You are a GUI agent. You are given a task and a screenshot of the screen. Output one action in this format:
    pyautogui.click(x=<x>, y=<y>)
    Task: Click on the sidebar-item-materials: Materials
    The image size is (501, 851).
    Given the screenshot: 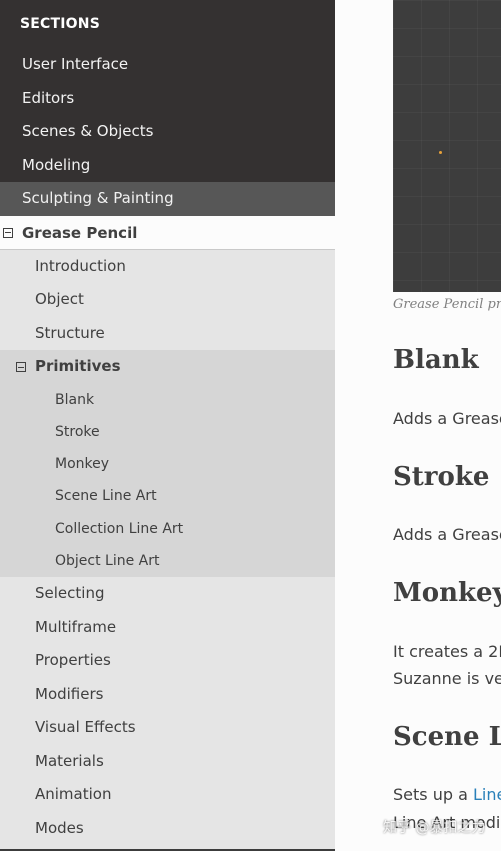 What is the action you would take?
    pyautogui.click(x=167, y=762)
    